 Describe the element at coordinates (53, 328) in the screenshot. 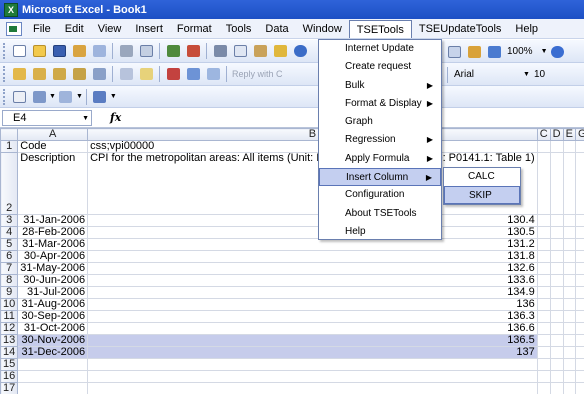

I see `date-cell: 31-Oct-2006` at that location.